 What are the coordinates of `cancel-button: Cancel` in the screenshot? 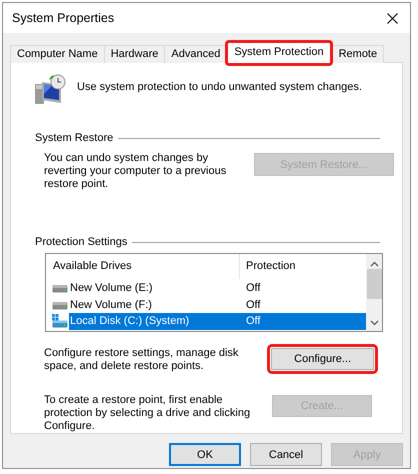 It's located at (286, 454).